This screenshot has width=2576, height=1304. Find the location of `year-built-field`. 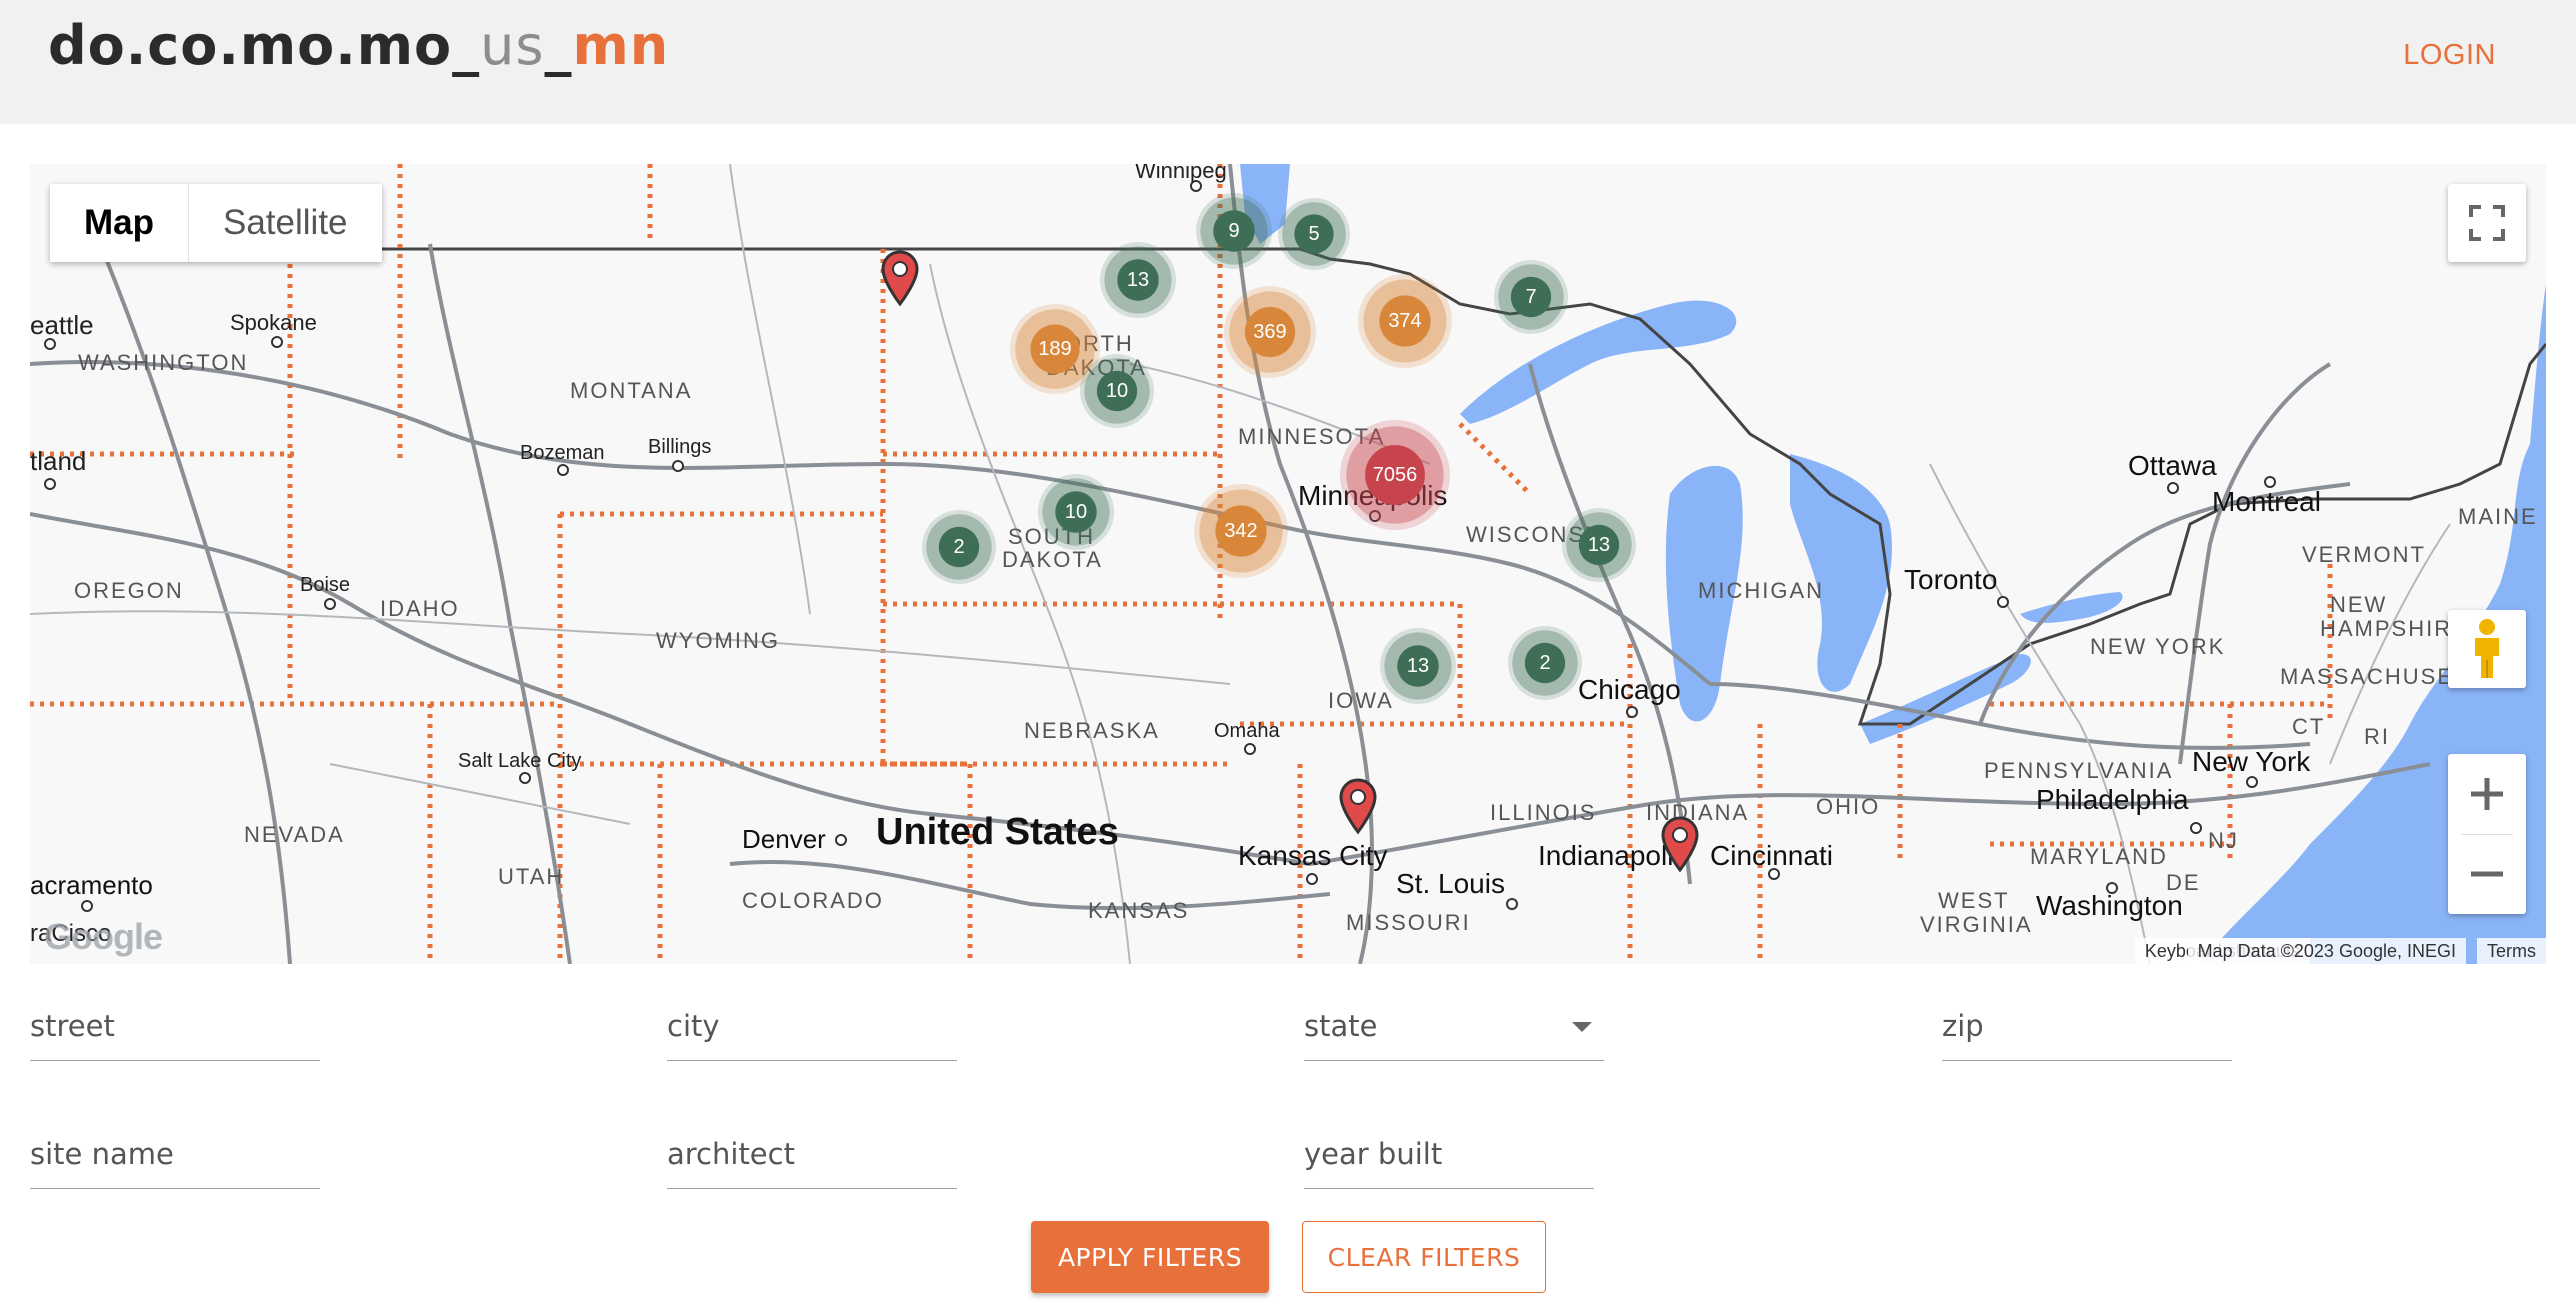

year-built-field is located at coordinates (1449, 1156).